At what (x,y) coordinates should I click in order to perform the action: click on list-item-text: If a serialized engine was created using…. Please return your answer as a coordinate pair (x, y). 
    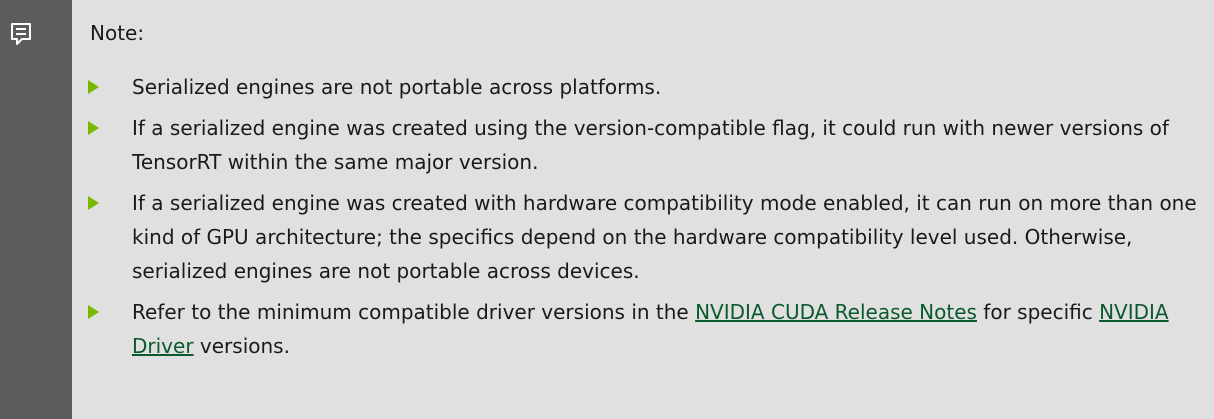
    Looking at the image, I should click on (650, 145).